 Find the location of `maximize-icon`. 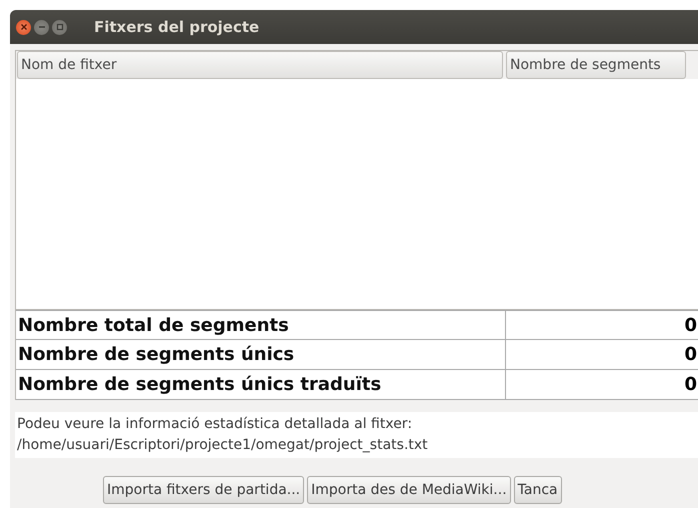

maximize-icon is located at coordinates (59, 27).